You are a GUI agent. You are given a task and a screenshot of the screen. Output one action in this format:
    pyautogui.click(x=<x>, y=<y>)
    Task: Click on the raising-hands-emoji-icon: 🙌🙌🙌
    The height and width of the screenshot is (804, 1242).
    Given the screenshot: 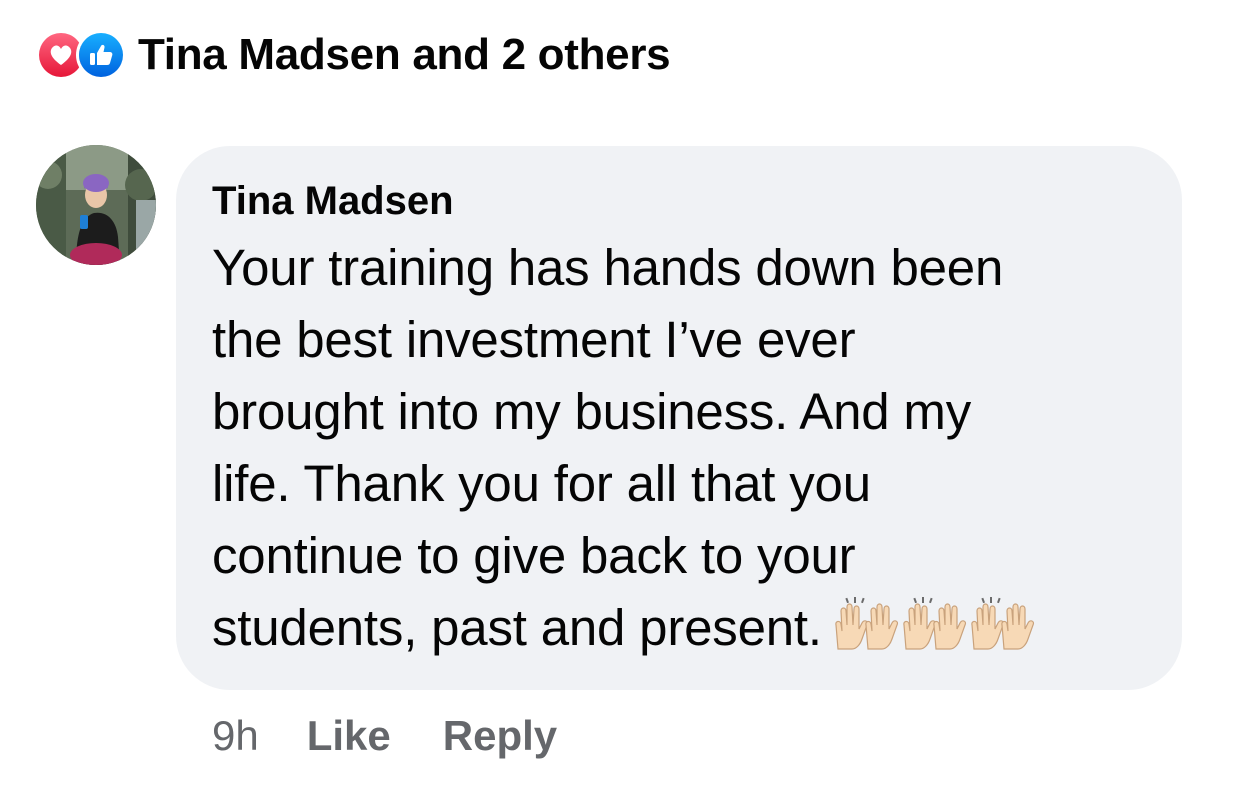 What is the action you would take?
    pyautogui.click(x=934, y=623)
    